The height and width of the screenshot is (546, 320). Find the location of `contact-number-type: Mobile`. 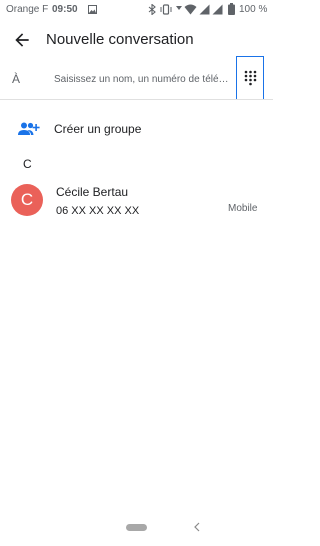

contact-number-type: Mobile is located at coordinates (243, 208).